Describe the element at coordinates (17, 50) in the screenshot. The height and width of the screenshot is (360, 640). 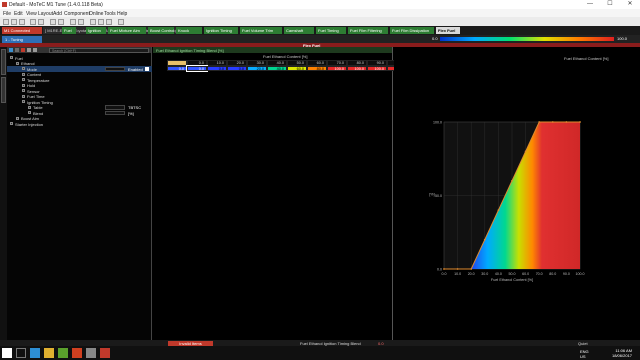
I see `collapse-icon` at that location.